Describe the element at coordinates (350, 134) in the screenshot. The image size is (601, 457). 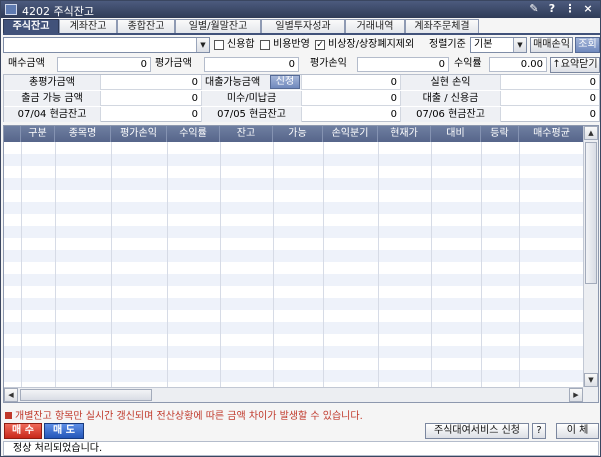
I see `col-header-breakeven: 손익분기` at that location.